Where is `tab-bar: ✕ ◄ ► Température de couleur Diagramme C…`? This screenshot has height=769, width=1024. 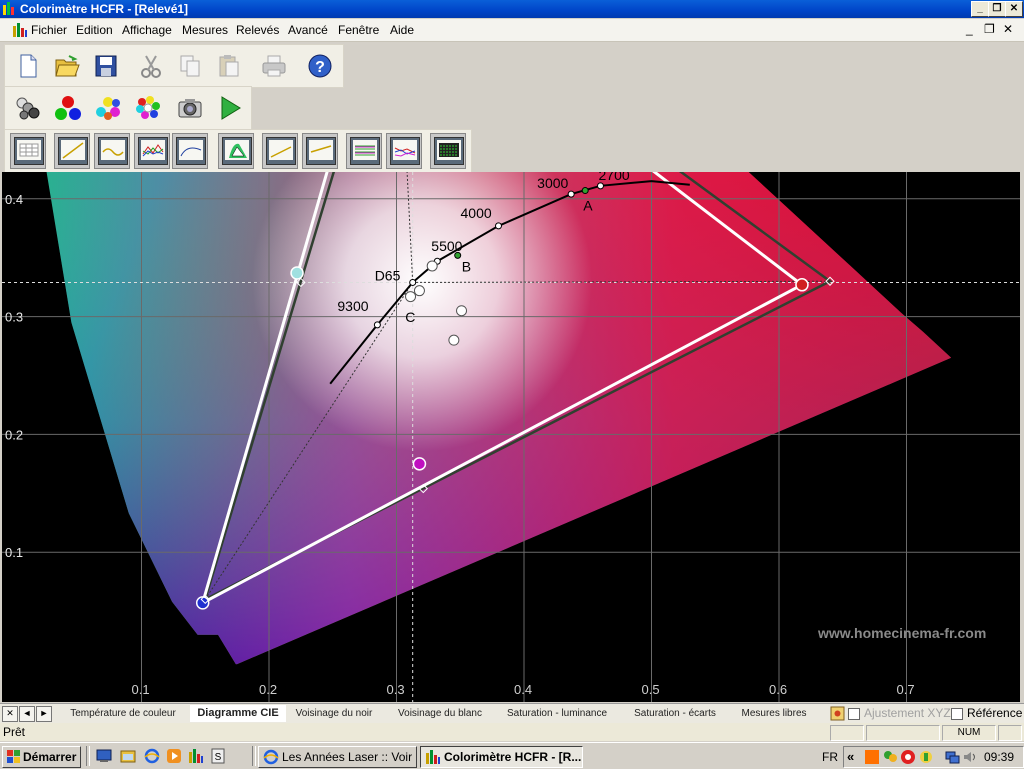 tab-bar: ✕ ◄ ► Température de couleur Diagramme C… is located at coordinates (512, 713).